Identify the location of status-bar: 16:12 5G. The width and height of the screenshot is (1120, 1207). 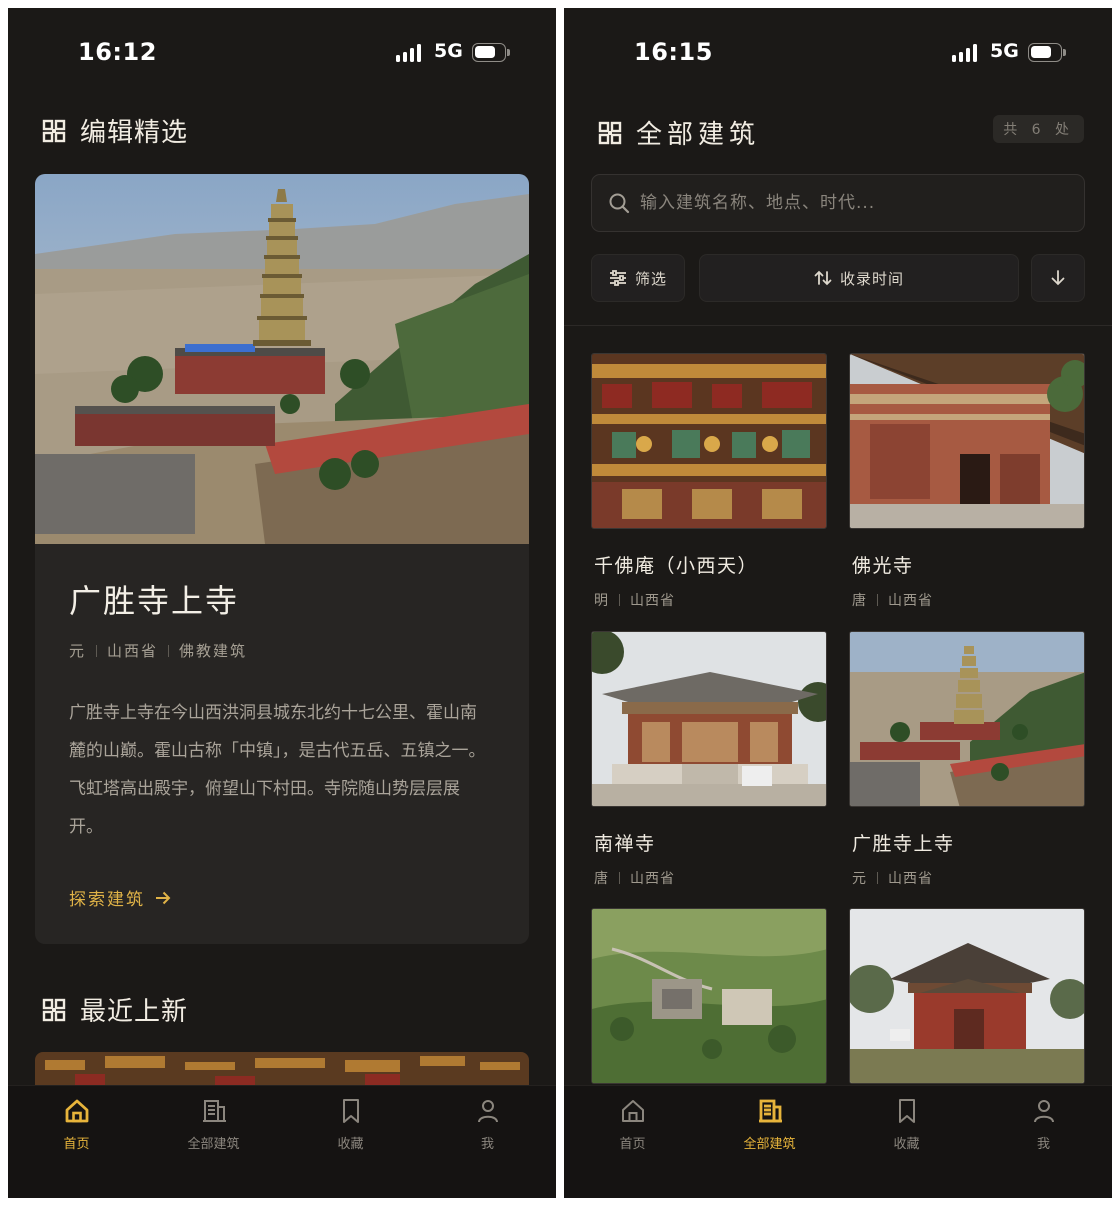
(282, 53).